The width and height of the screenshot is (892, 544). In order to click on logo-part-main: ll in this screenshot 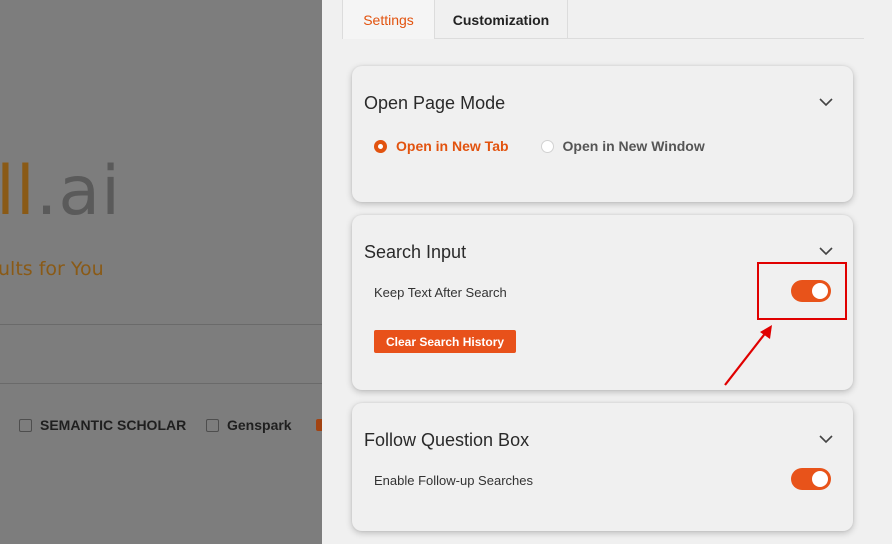, I will do `click(18, 191)`.